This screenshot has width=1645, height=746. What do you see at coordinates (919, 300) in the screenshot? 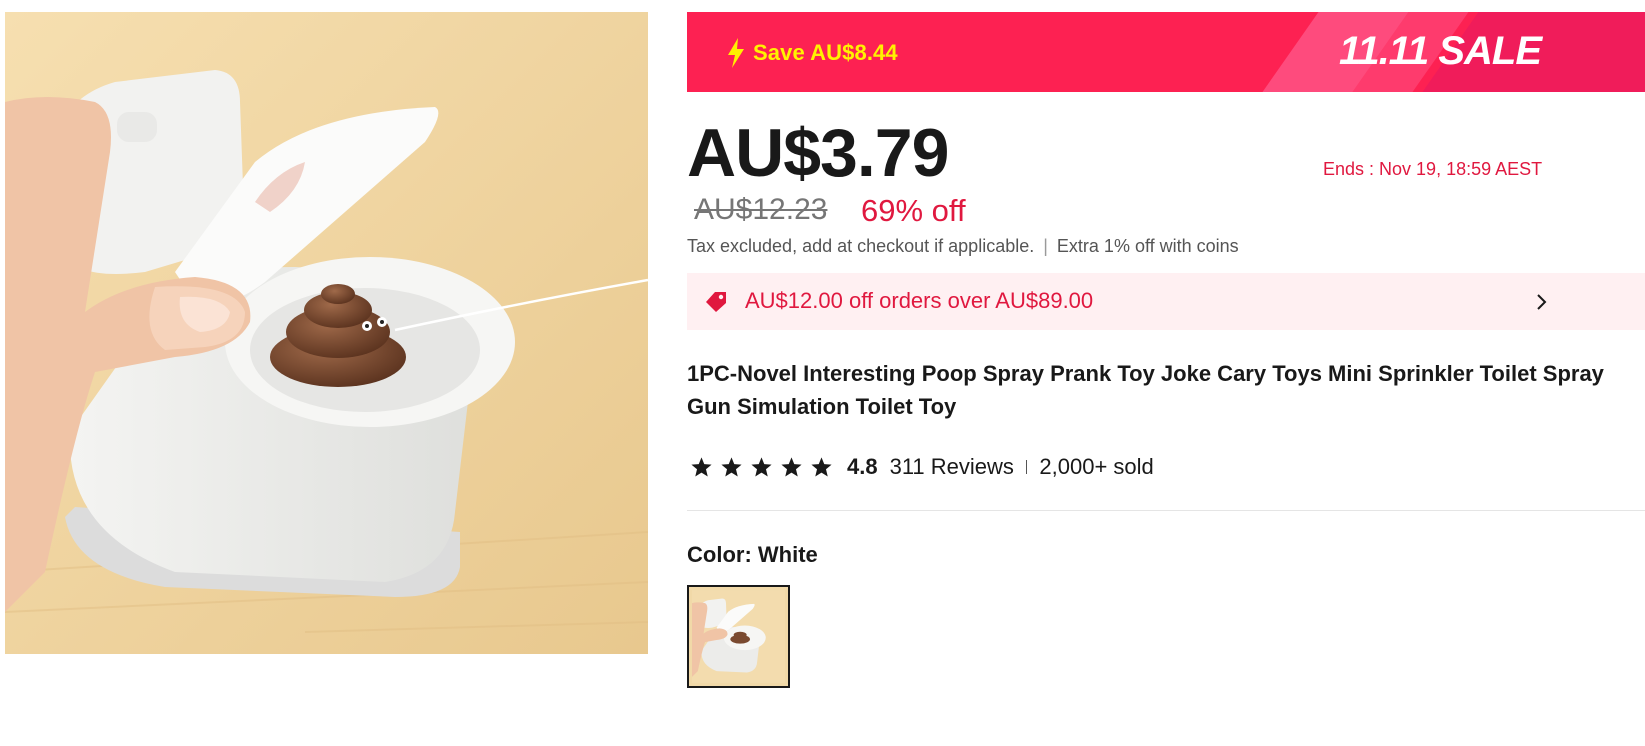
I see `coupon-text: AU$12.00 off orders over AU$89.00` at bounding box center [919, 300].